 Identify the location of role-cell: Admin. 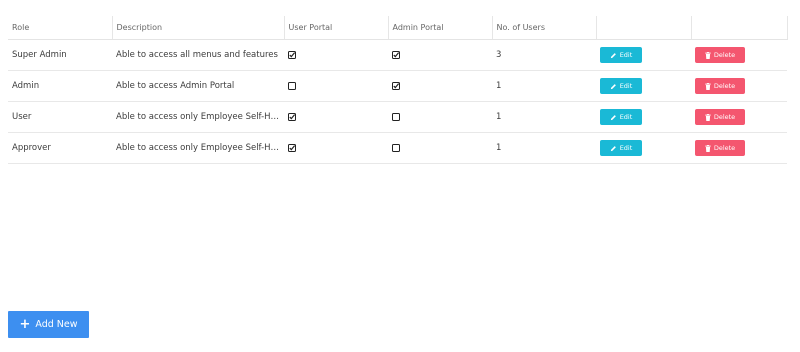
(60, 86).